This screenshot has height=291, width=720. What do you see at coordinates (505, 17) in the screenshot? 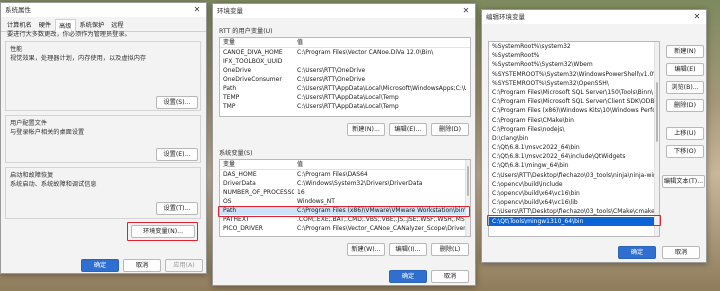
I see `window-title: 编辑环境变量` at bounding box center [505, 17].